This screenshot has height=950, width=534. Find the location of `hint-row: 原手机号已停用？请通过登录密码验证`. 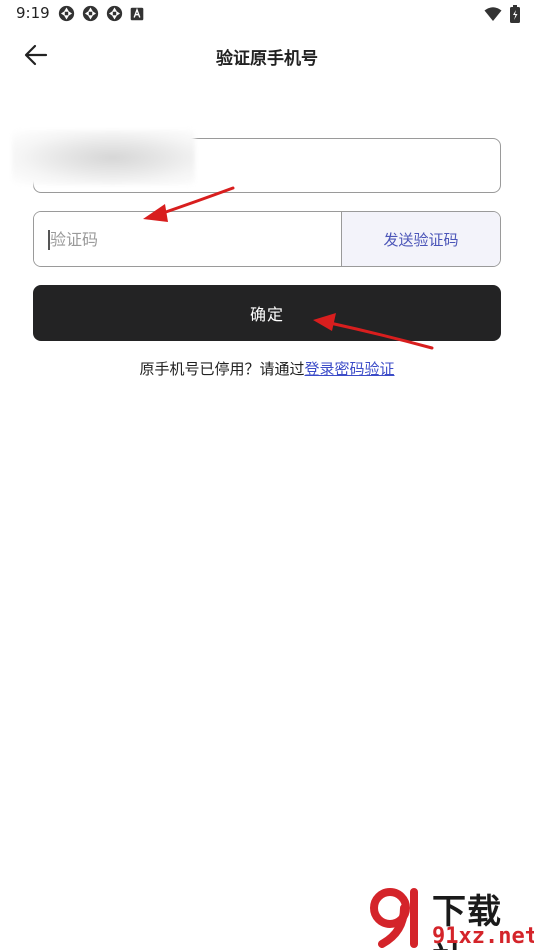

hint-row: 原手机号已停用？请通过登录密码验证 is located at coordinates (267, 368).